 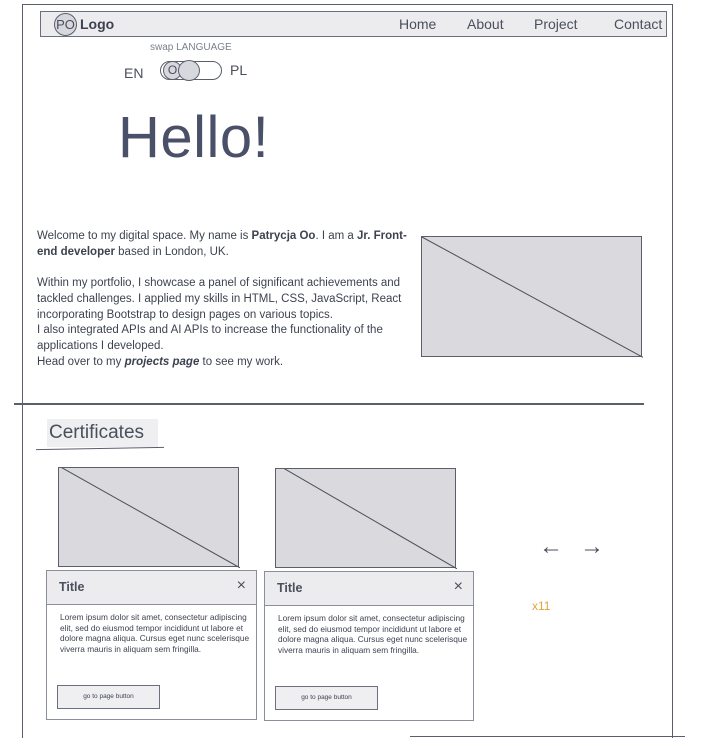 I want to click on language-pl-label: PL, so click(x=239, y=70).